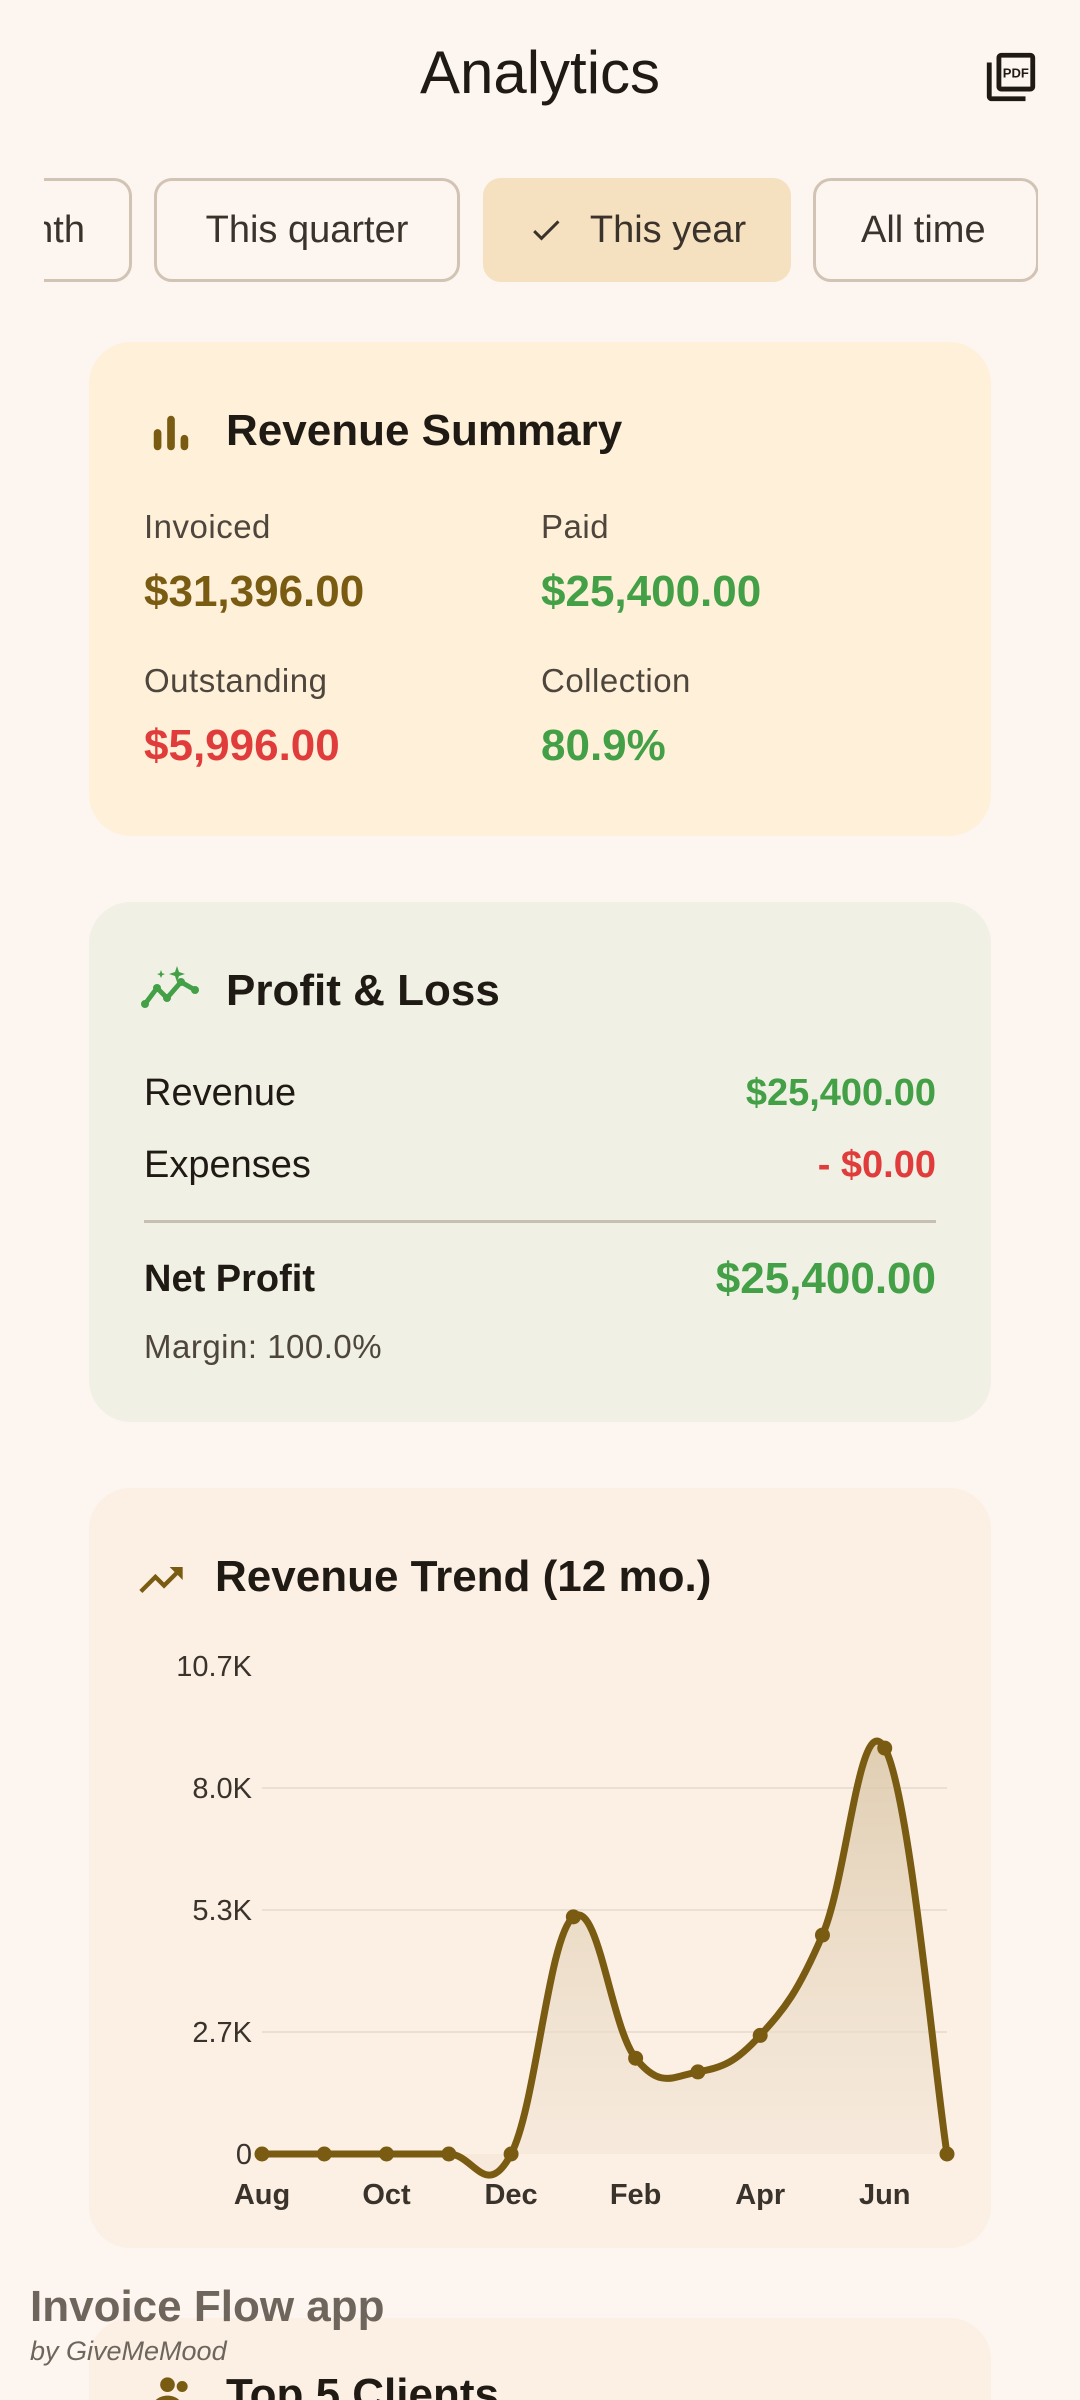 This screenshot has height=2400, width=1080. What do you see at coordinates (88, 230) in the screenshot?
I see `chip-this-month: nth` at bounding box center [88, 230].